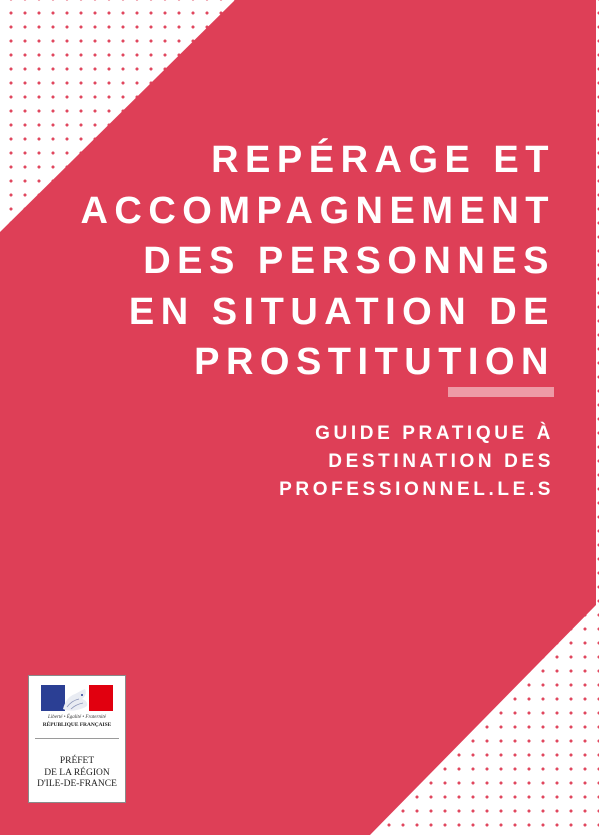  Describe the element at coordinates (317, 210) in the screenshot. I see `title-line: ACCOMPAGNEMENT` at that location.